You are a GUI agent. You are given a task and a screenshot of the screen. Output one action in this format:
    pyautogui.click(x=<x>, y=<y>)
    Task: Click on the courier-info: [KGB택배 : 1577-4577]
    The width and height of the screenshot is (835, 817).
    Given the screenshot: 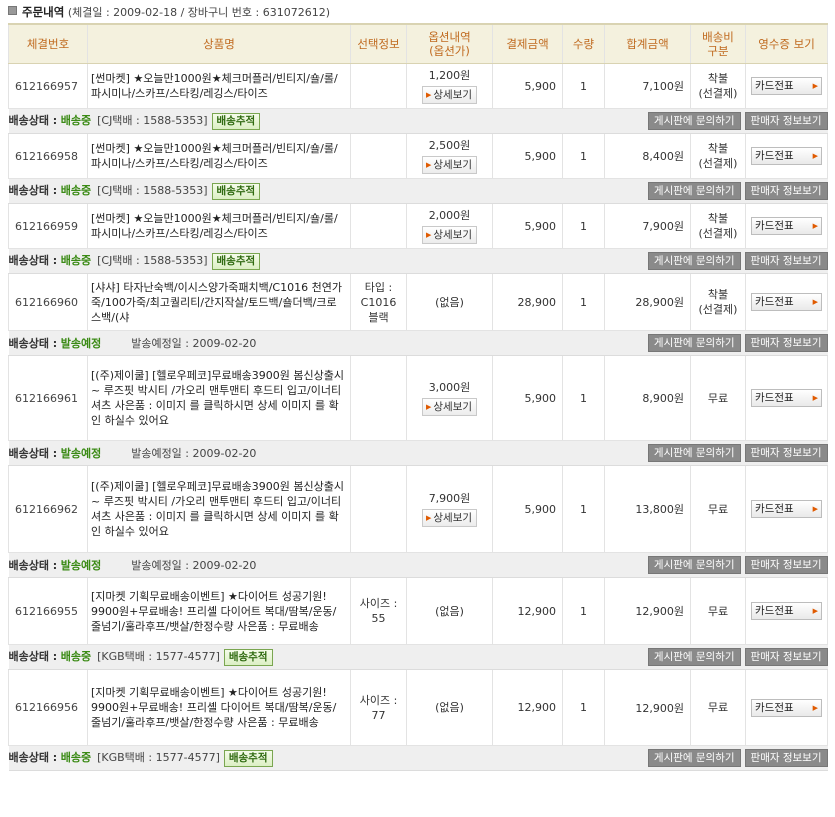 What is the action you would take?
    pyautogui.click(x=158, y=757)
    